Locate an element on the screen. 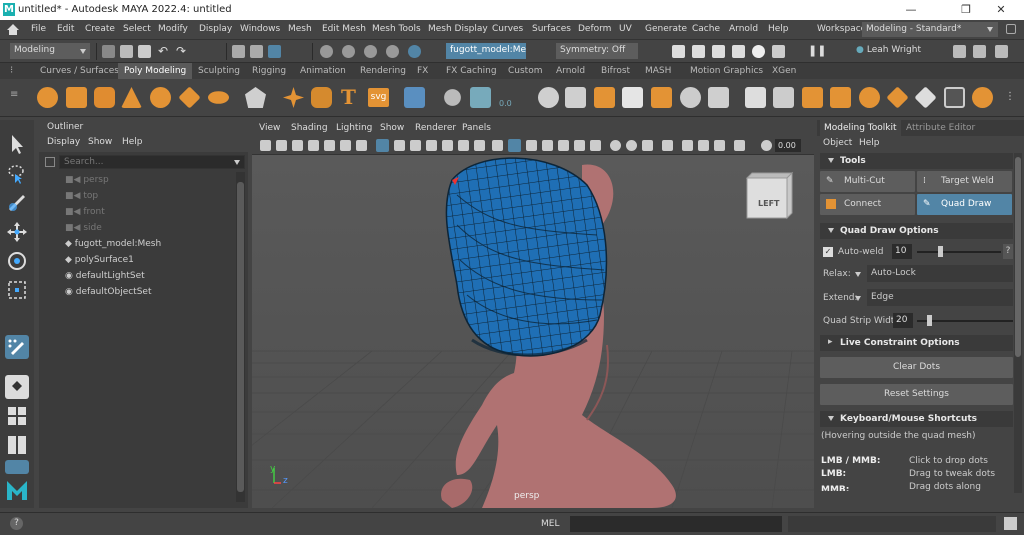  select-tool-icon is located at coordinates (17, 144).